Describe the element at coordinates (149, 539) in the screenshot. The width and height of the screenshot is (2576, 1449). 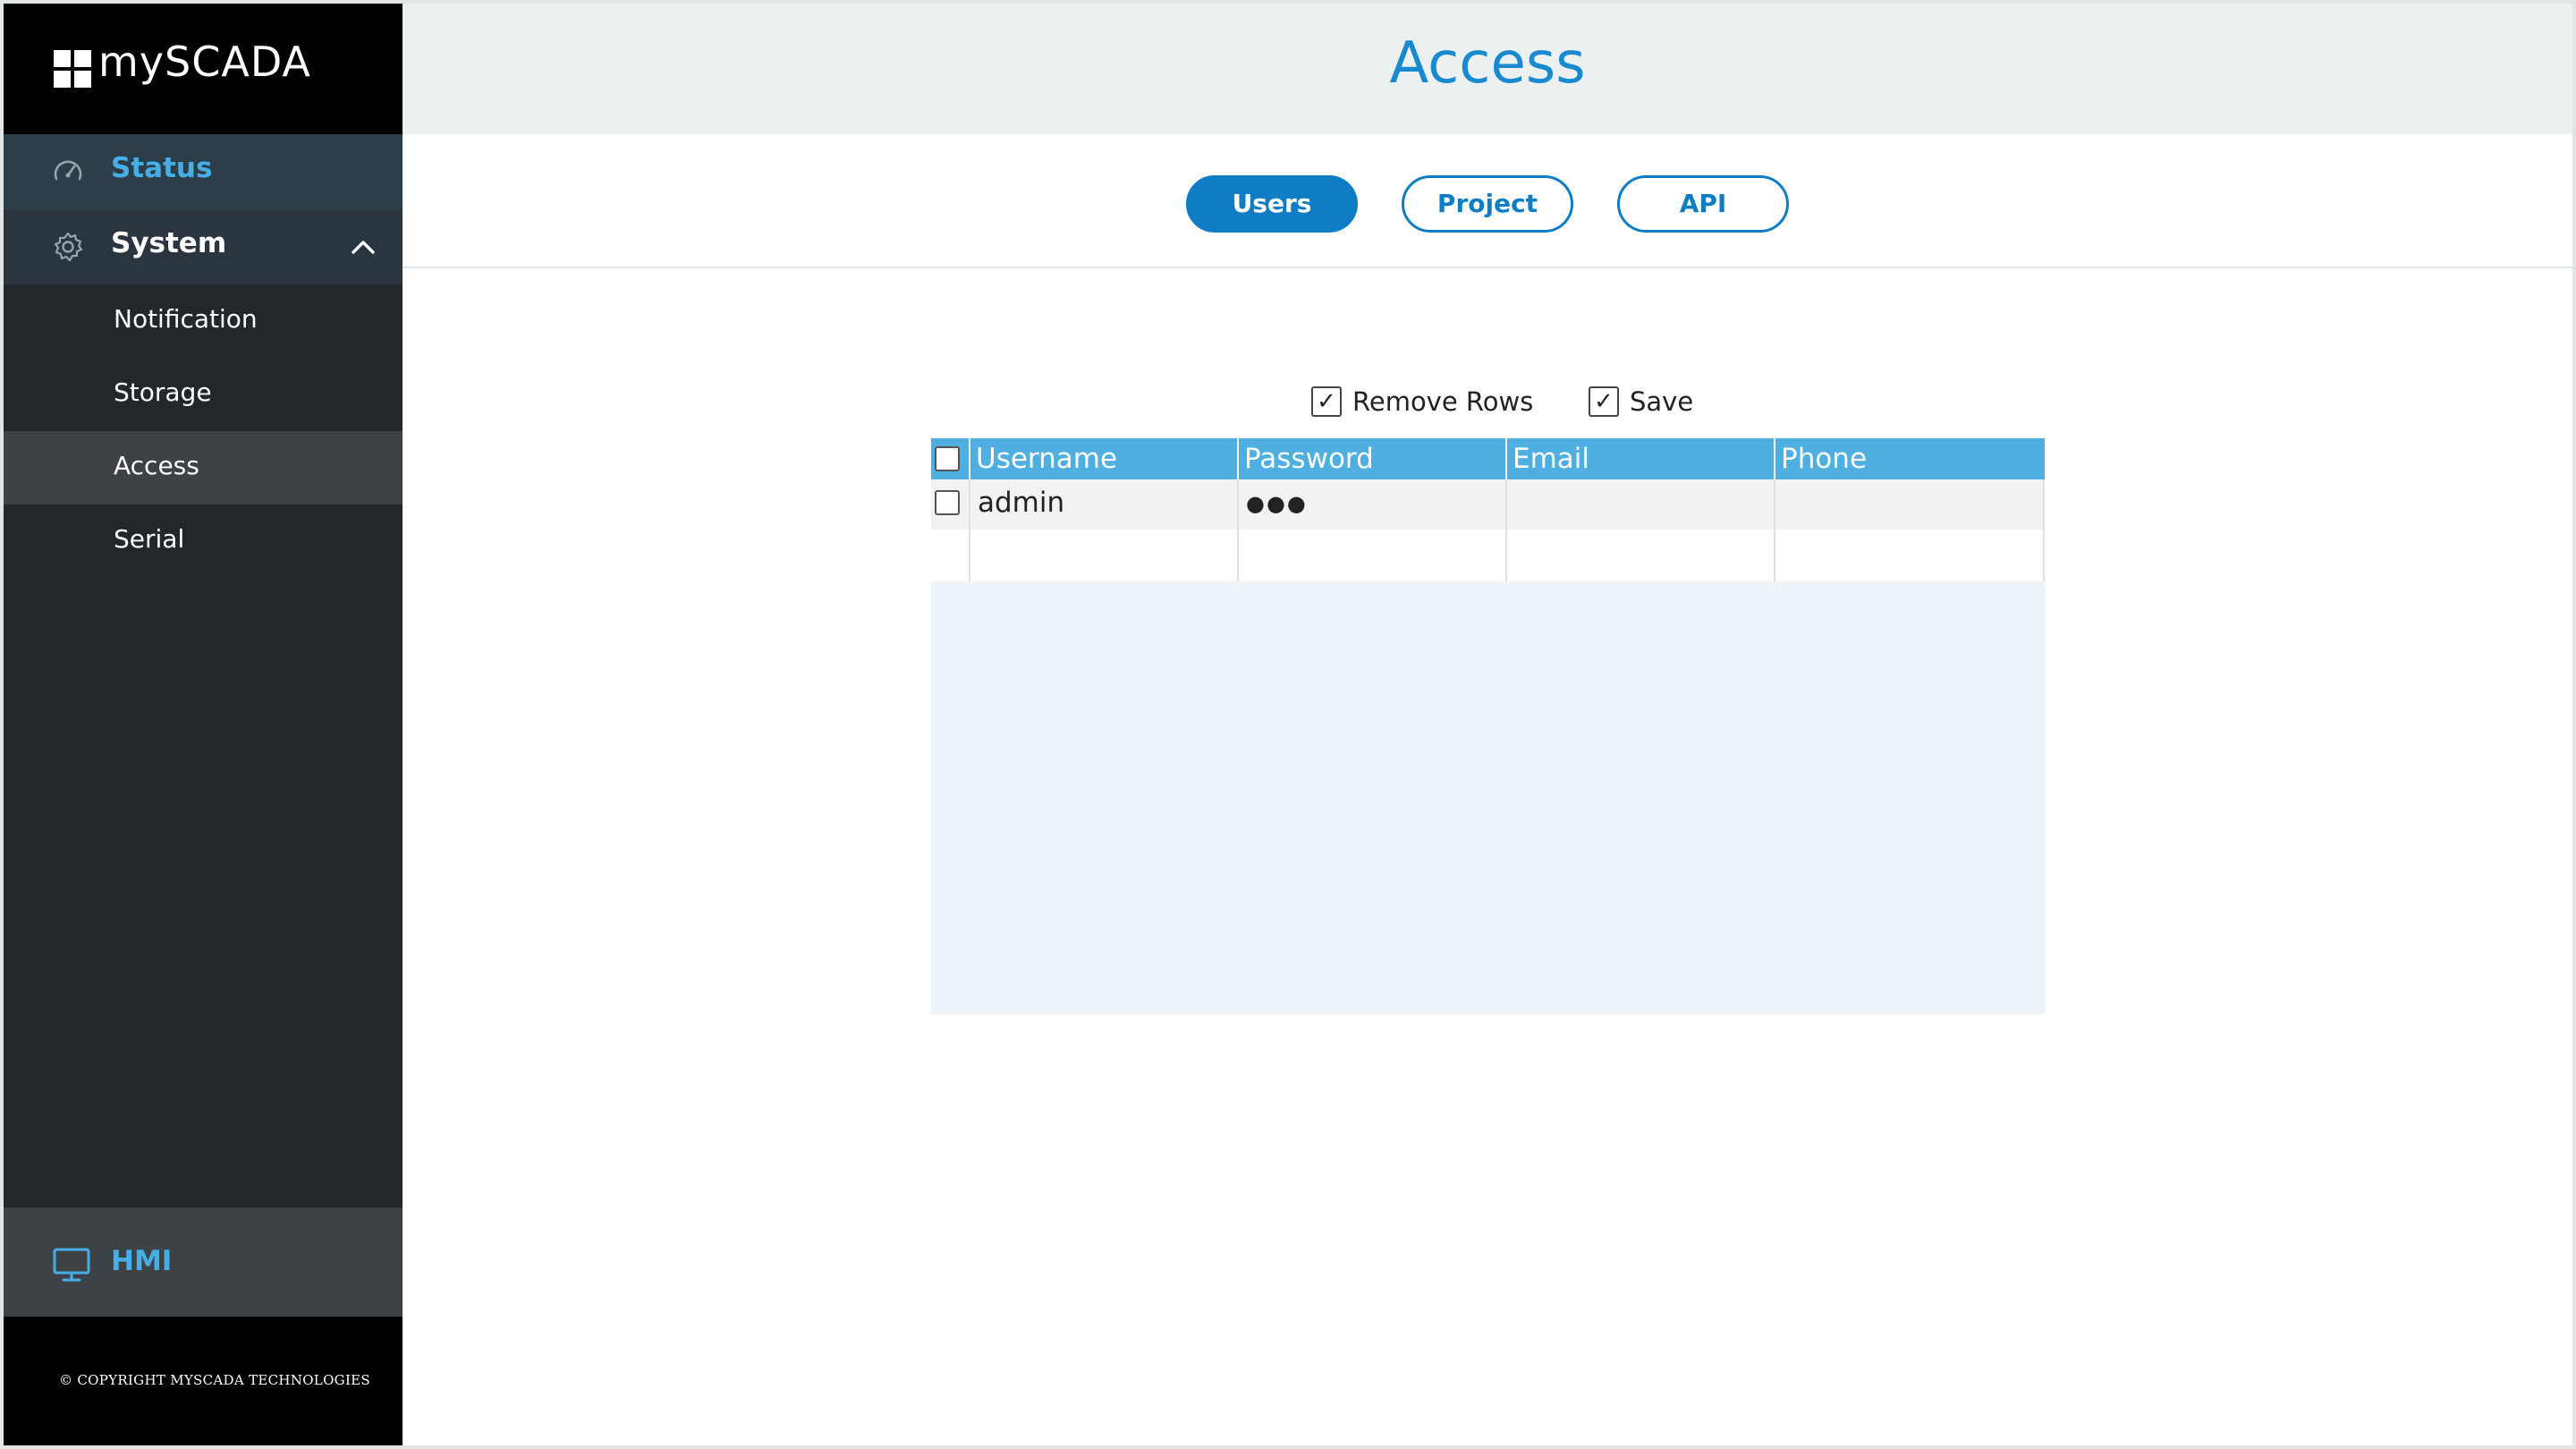
I see `sidebar-item-label: Serial` at that location.